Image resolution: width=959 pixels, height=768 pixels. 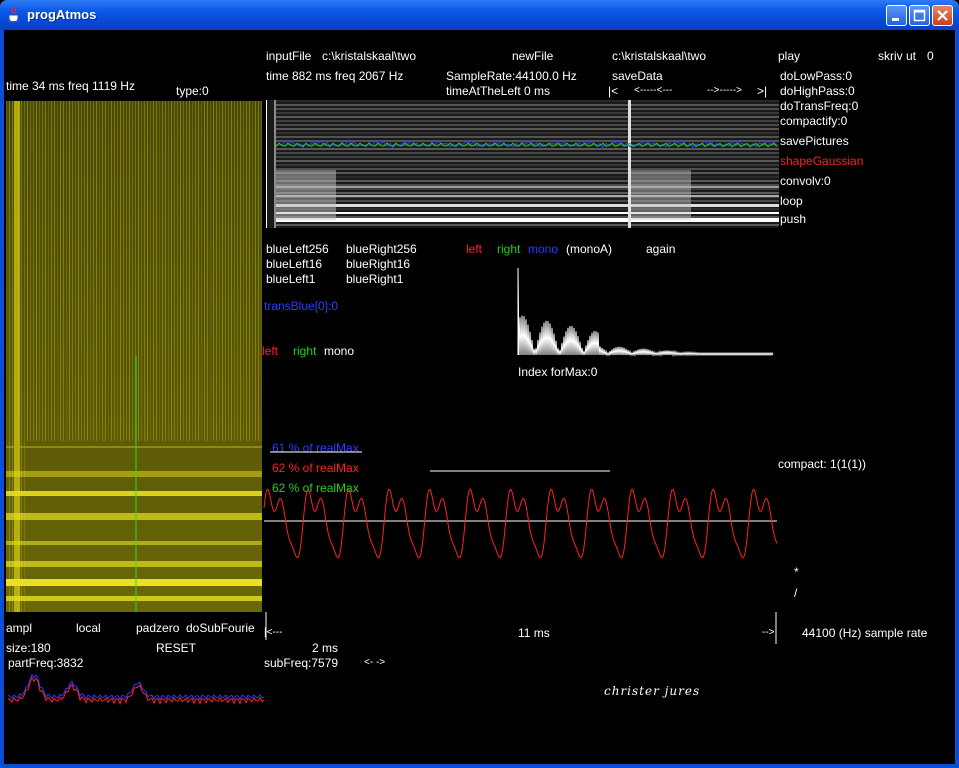 I want to click on local-button: local, so click(x=88, y=628).